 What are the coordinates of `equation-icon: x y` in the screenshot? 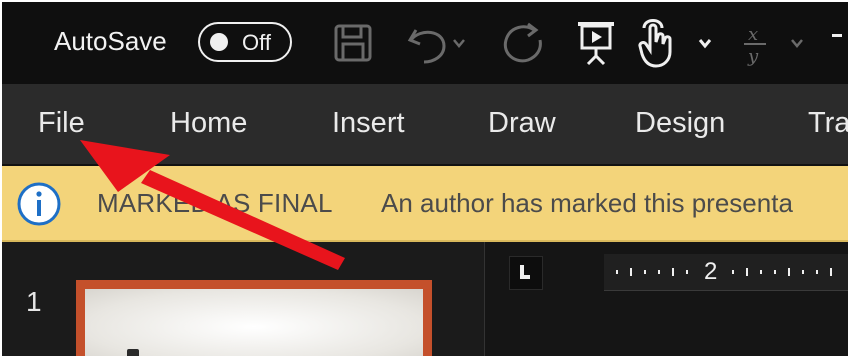 It's located at (775, 43).